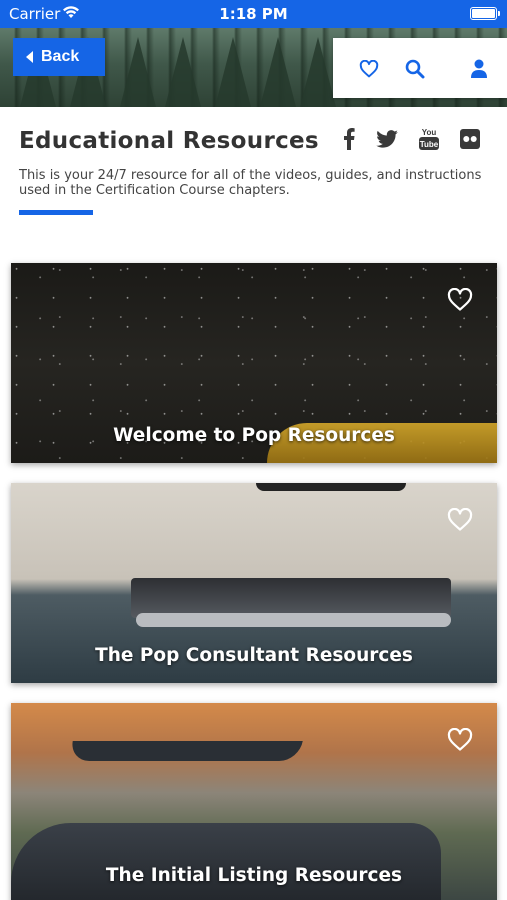 The height and width of the screenshot is (900, 507). Describe the element at coordinates (429, 139) in the screenshot. I see `youtube-icon: You Tube` at that location.